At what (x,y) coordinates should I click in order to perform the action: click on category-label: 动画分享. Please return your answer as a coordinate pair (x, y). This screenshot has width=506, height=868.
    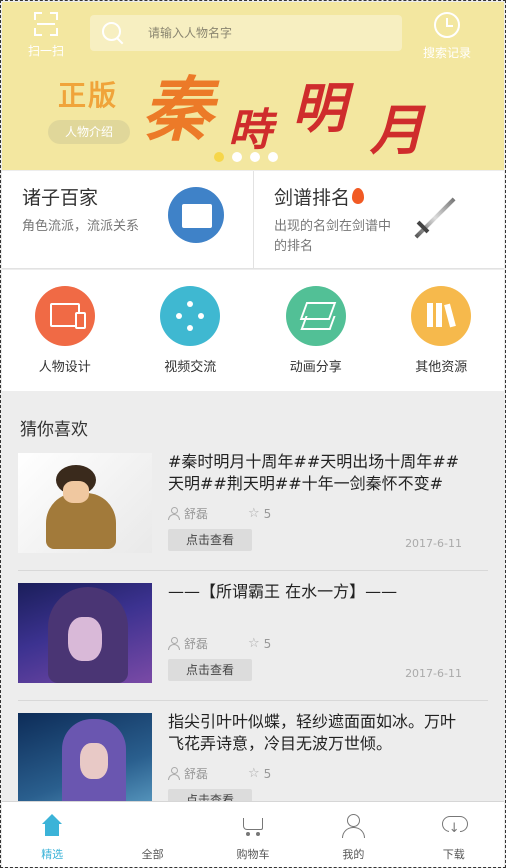
    Looking at the image, I should click on (315, 367).